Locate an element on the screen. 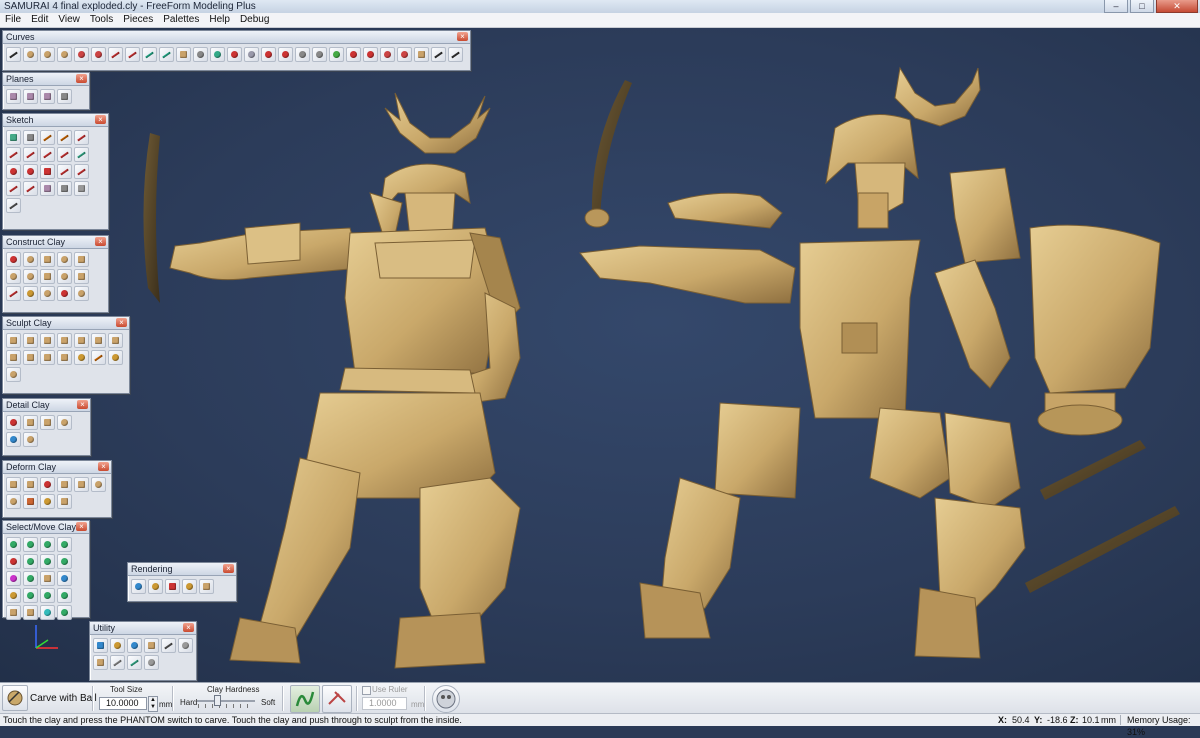  menu-pieces: Pieces is located at coordinates (138, 20).